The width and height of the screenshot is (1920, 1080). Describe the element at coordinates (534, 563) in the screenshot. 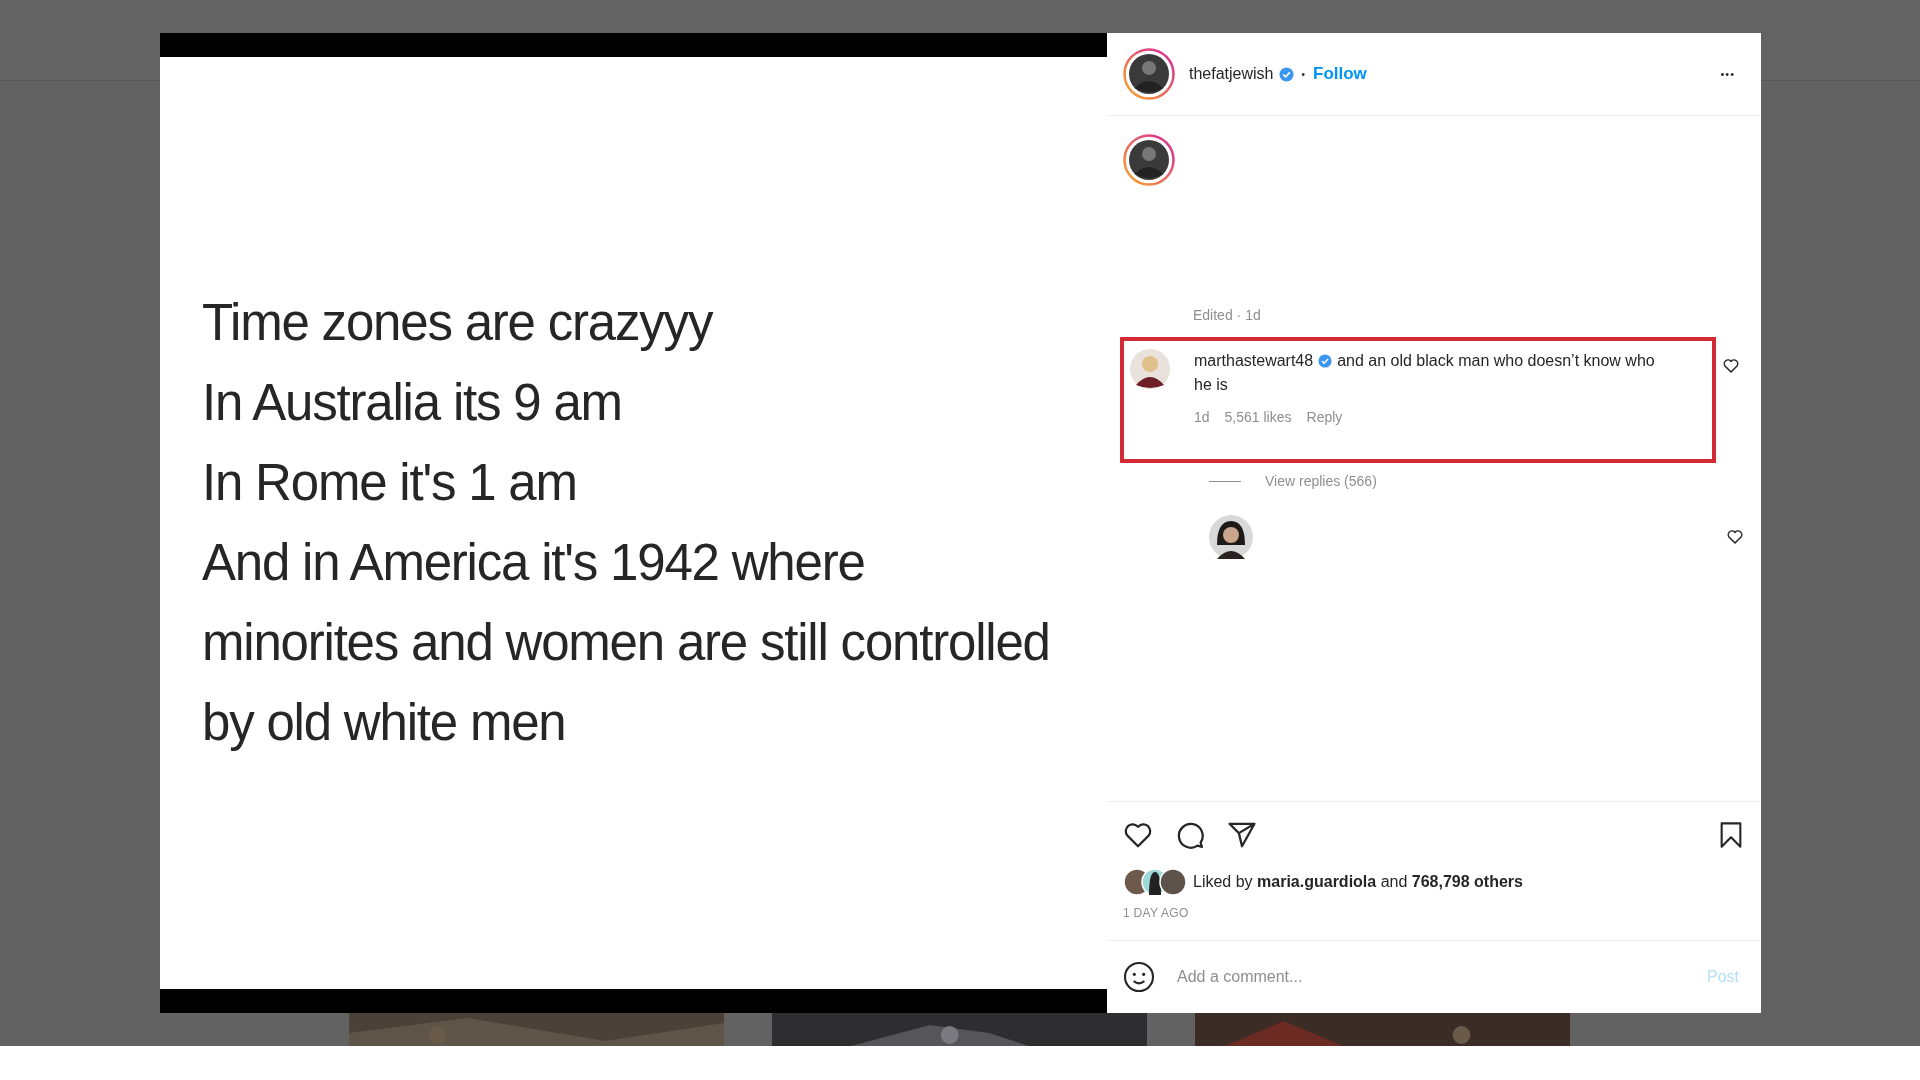

I see `post-text-line: And in America it's 1942 where` at that location.